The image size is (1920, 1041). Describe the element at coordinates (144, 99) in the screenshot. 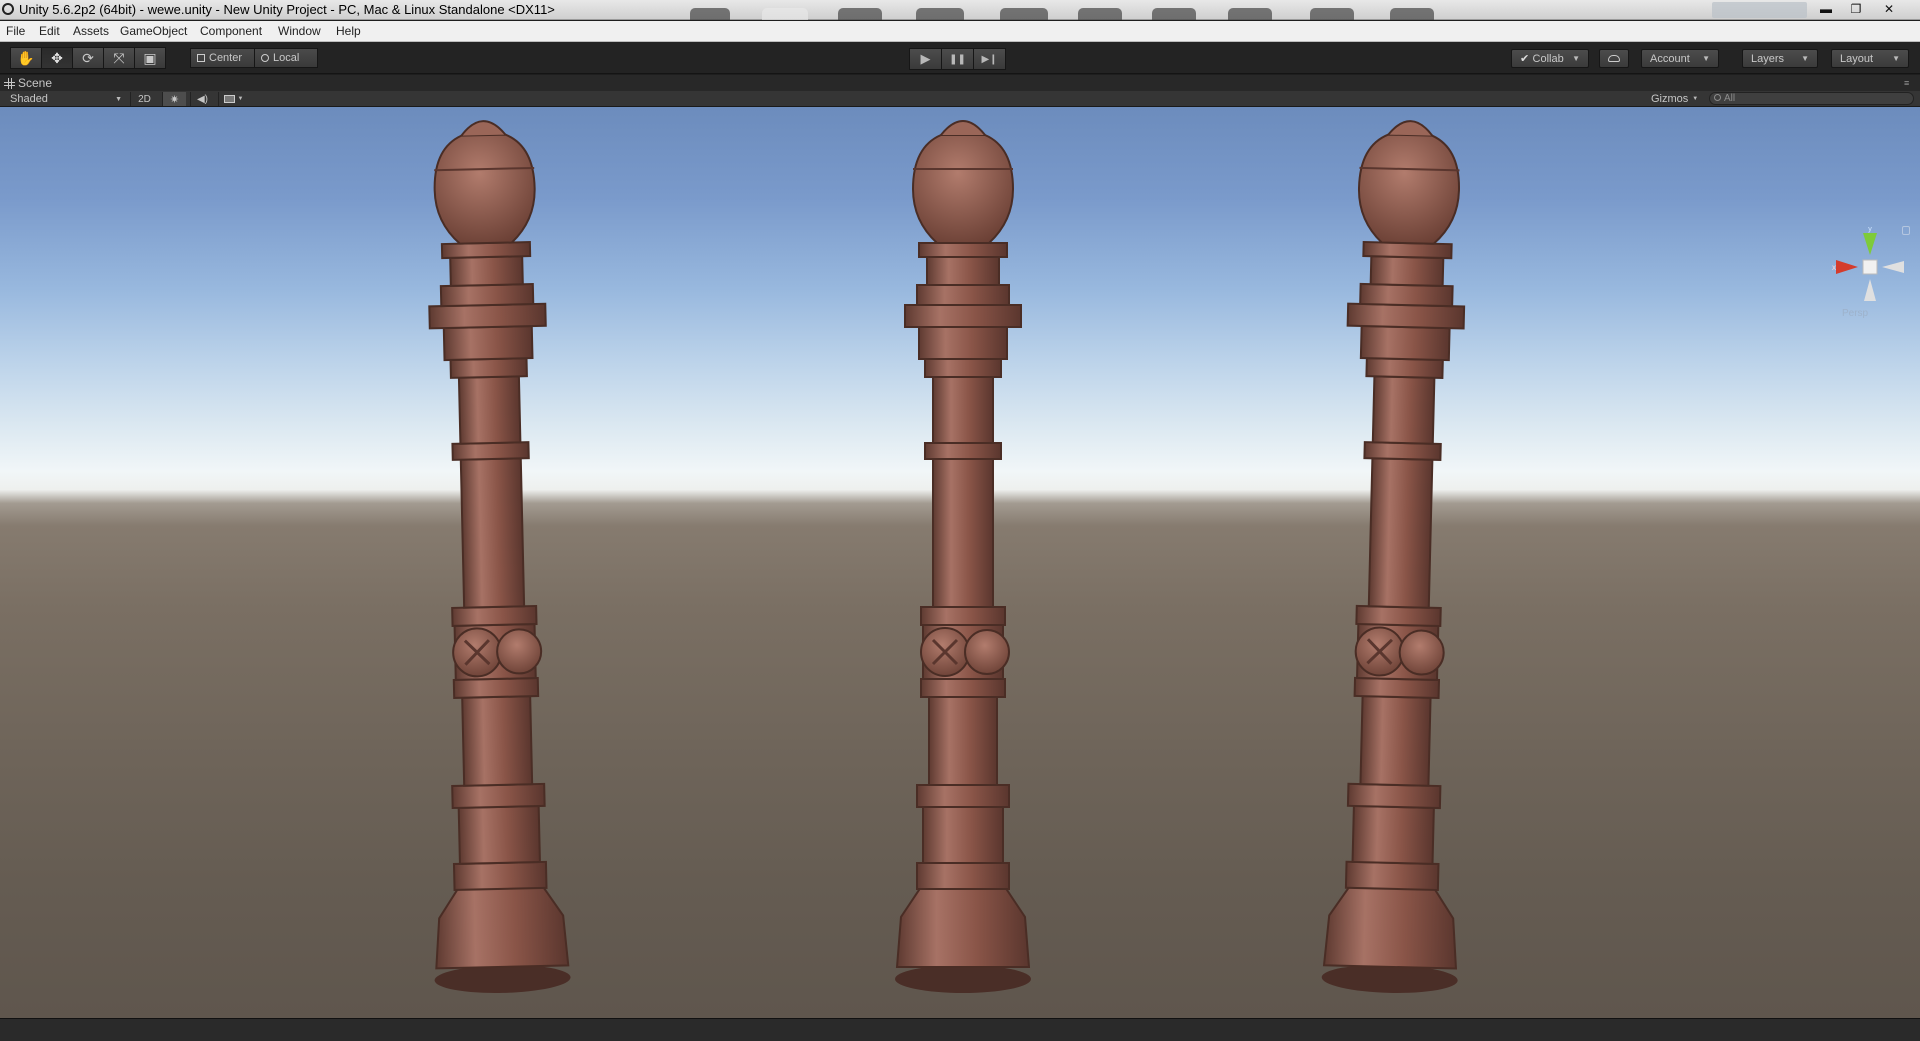

I see `2d-toggle: 2D` at that location.